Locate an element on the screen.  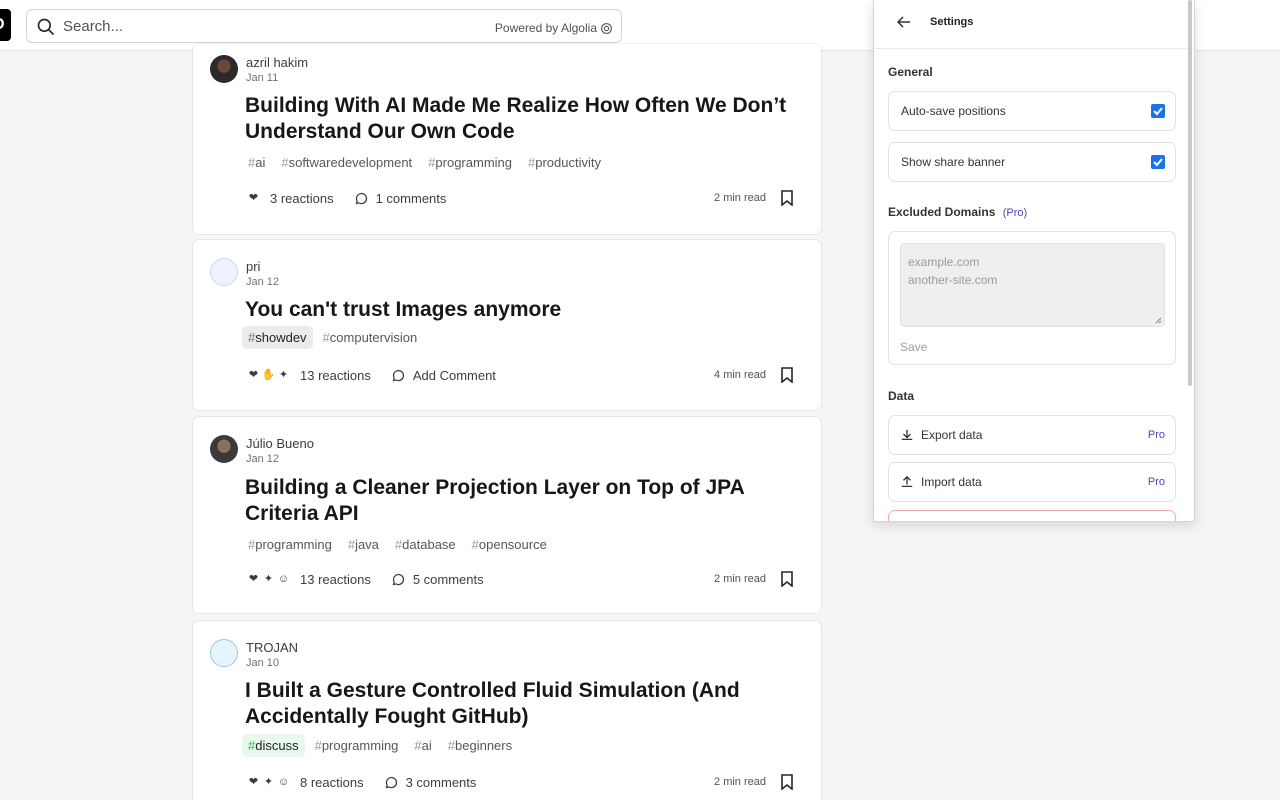
data-heading: Data is located at coordinates (901, 396).